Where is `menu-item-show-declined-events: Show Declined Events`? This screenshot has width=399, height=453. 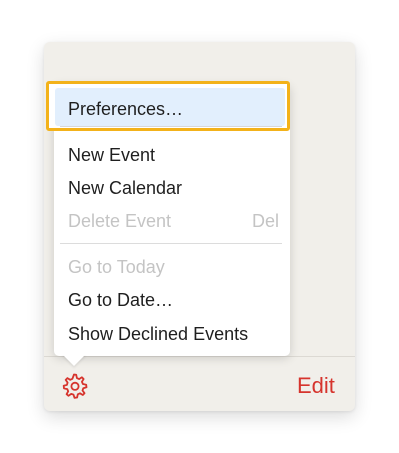 menu-item-show-declined-events: Show Declined Events is located at coordinates (158, 334).